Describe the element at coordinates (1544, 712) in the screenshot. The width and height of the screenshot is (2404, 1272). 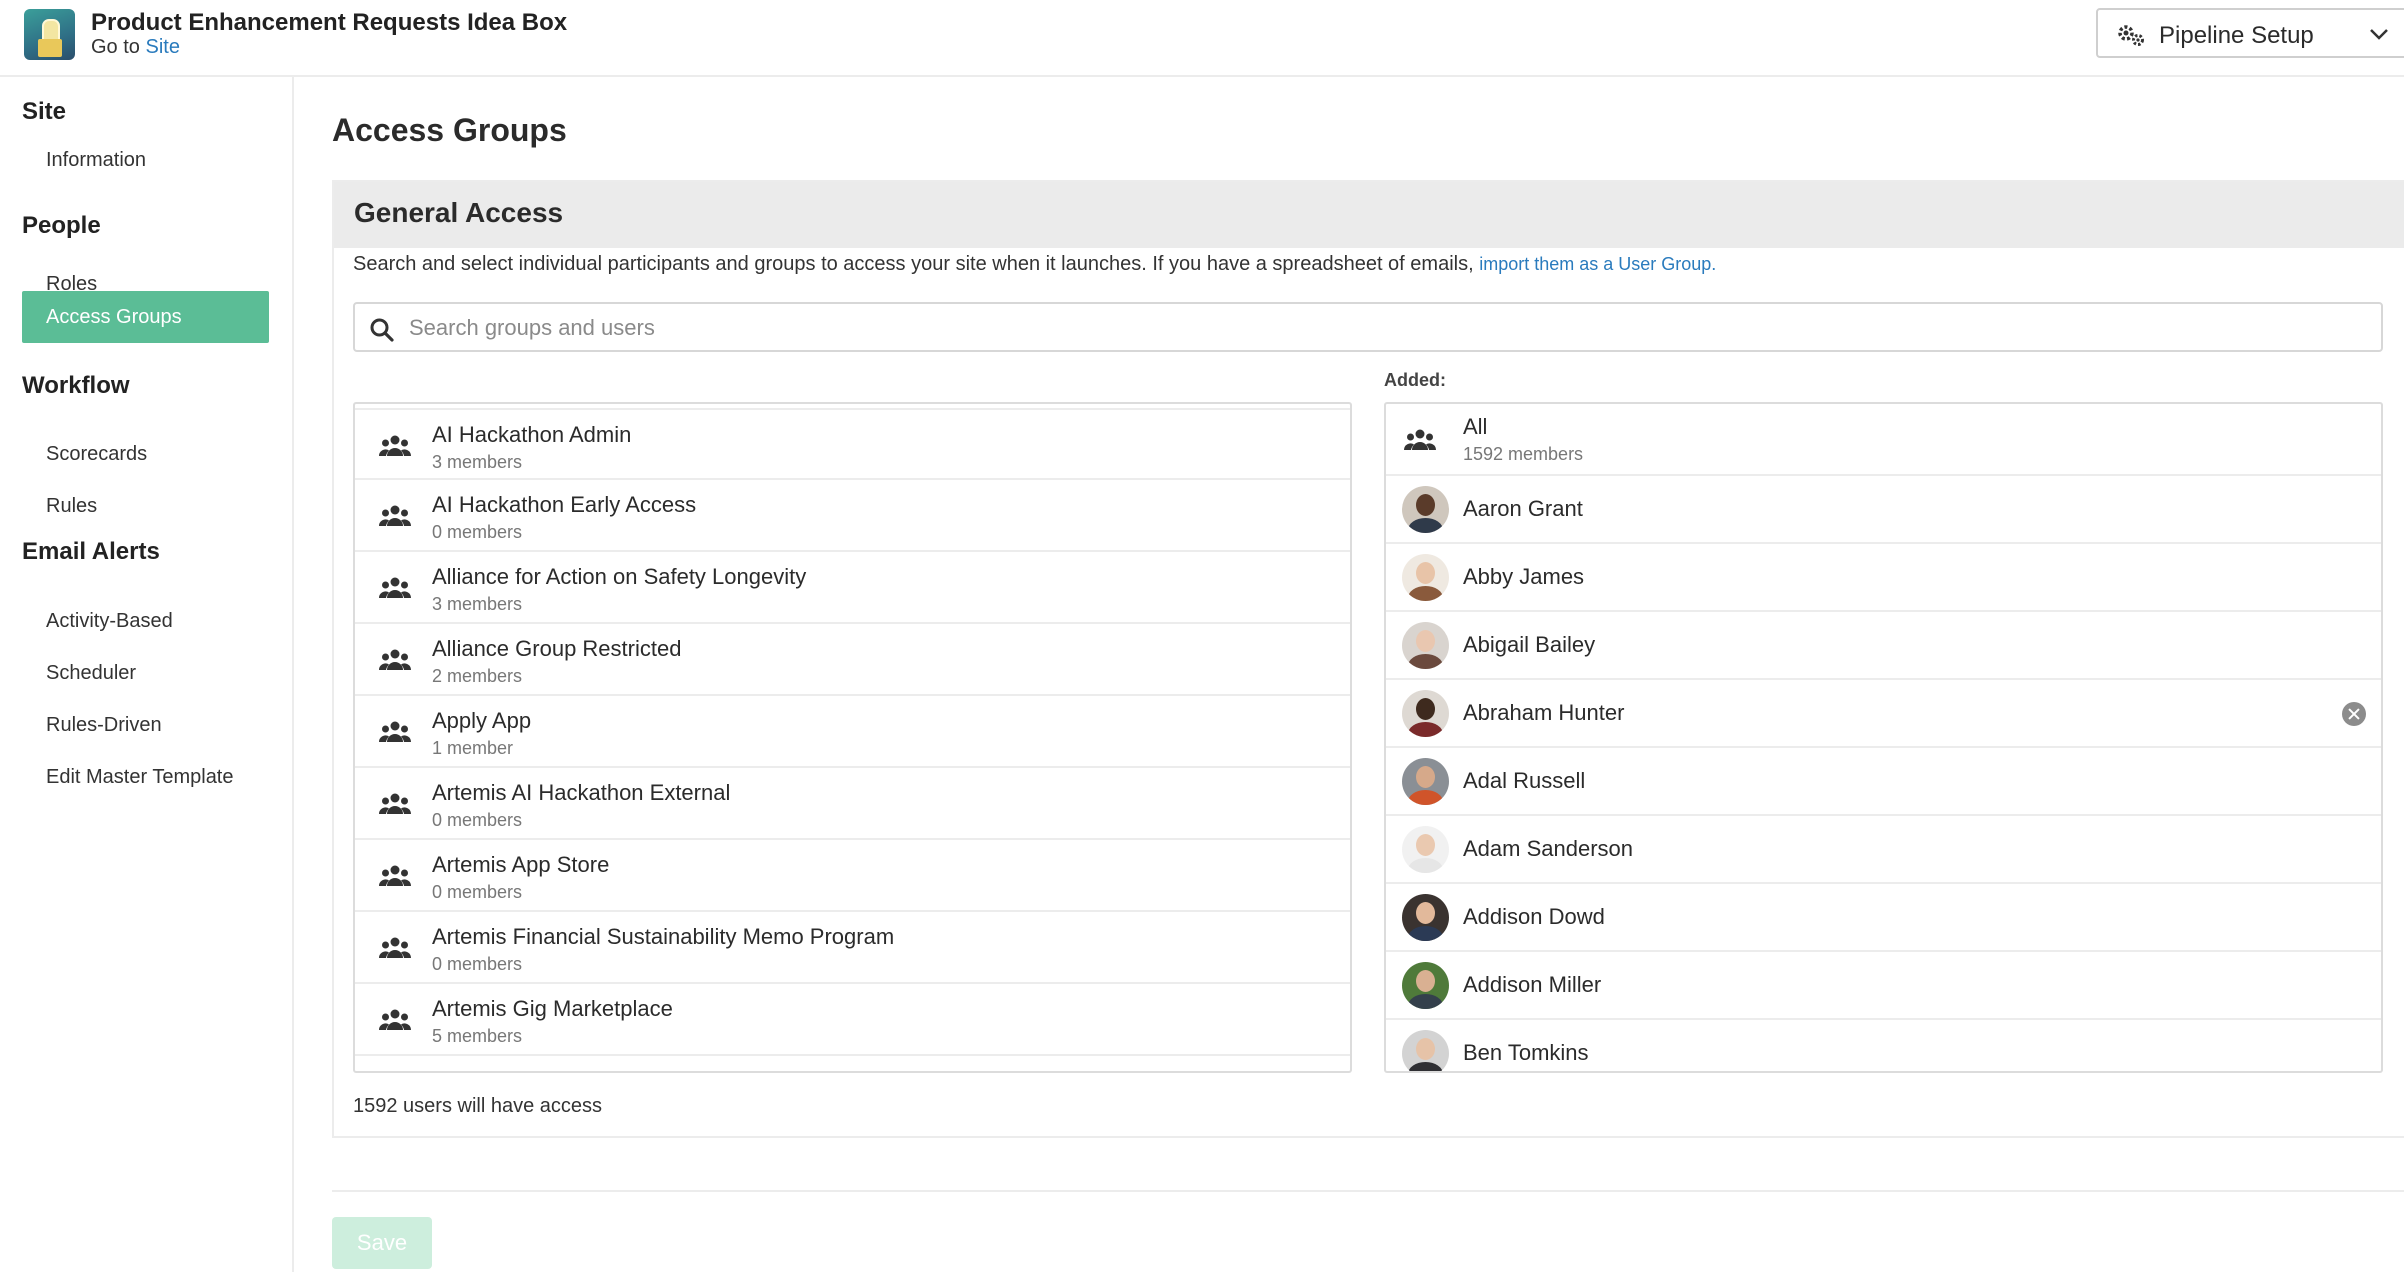
I see `user-name: Abraham Hunter` at that location.